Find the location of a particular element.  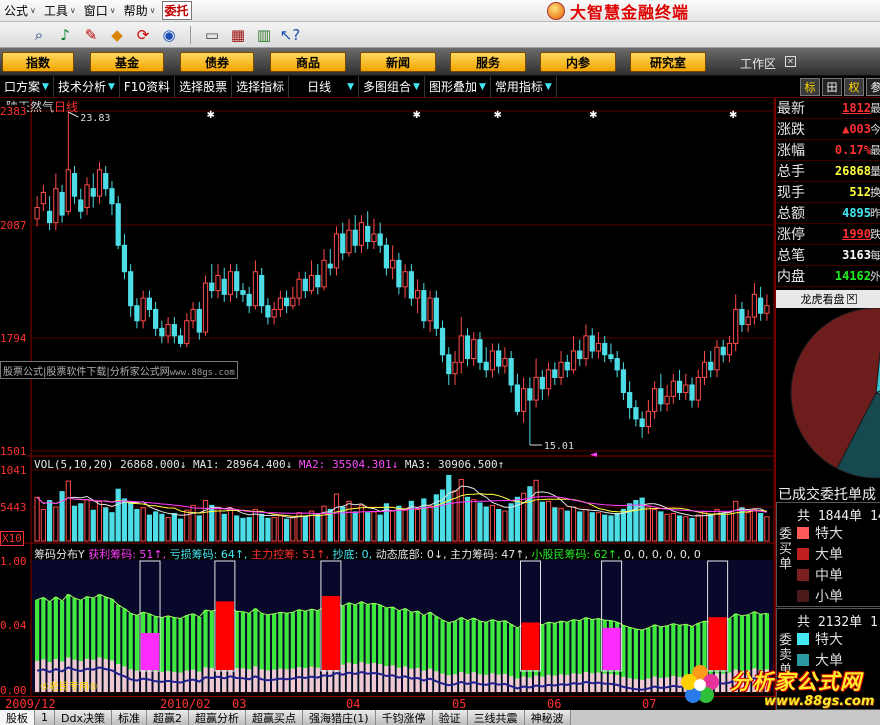

date-label: 05 is located at coordinates (459, 704).